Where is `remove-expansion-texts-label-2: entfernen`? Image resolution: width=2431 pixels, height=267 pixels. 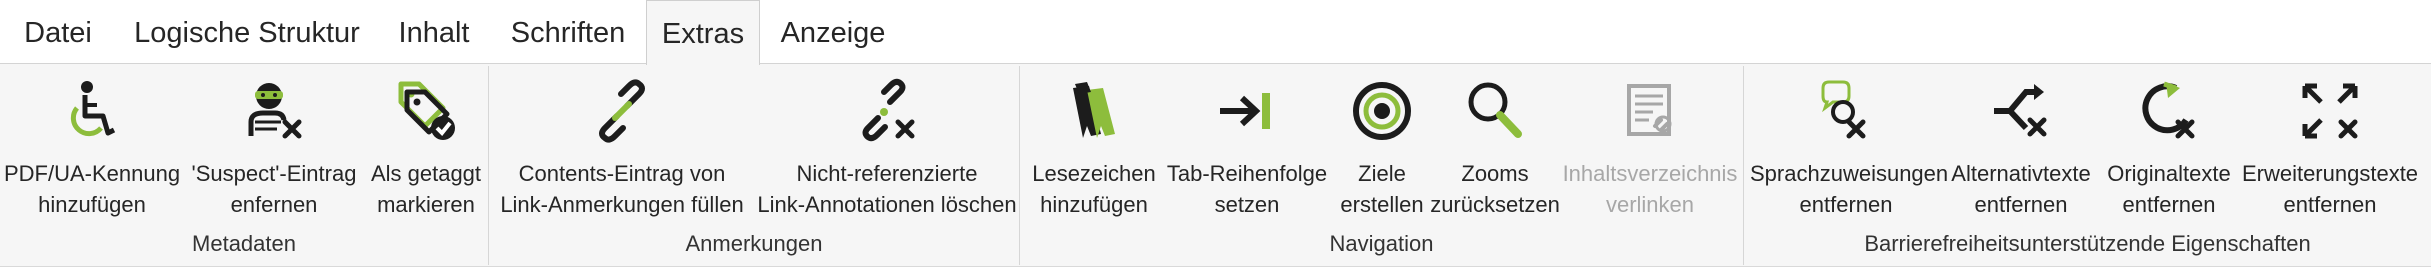
remove-expansion-texts-label-2: entfernen is located at coordinates (2330, 204).